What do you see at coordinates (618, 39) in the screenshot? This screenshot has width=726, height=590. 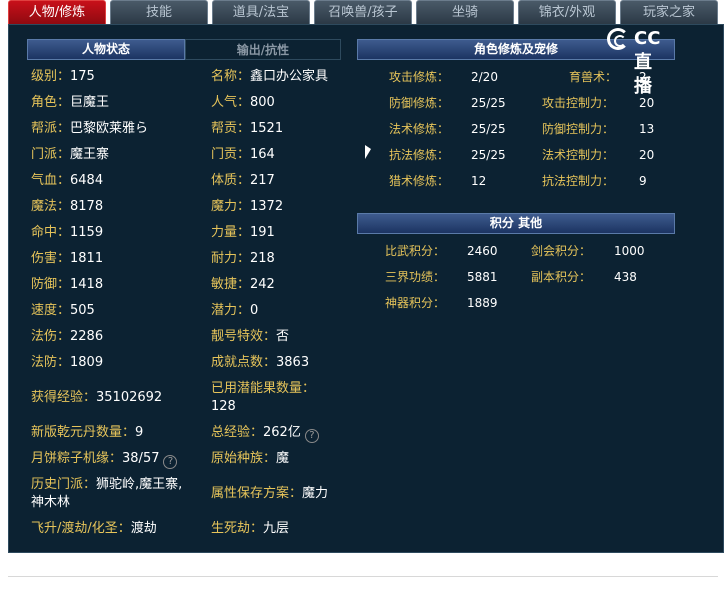 I see `cc-logo-icon` at bounding box center [618, 39].